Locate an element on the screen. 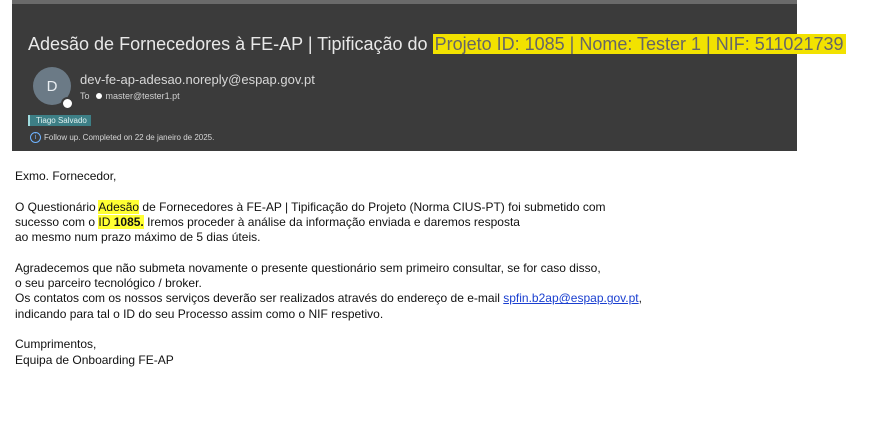 The image size is (891, 436). p1-id-prefix: ID is located at coordinates (106, 221).